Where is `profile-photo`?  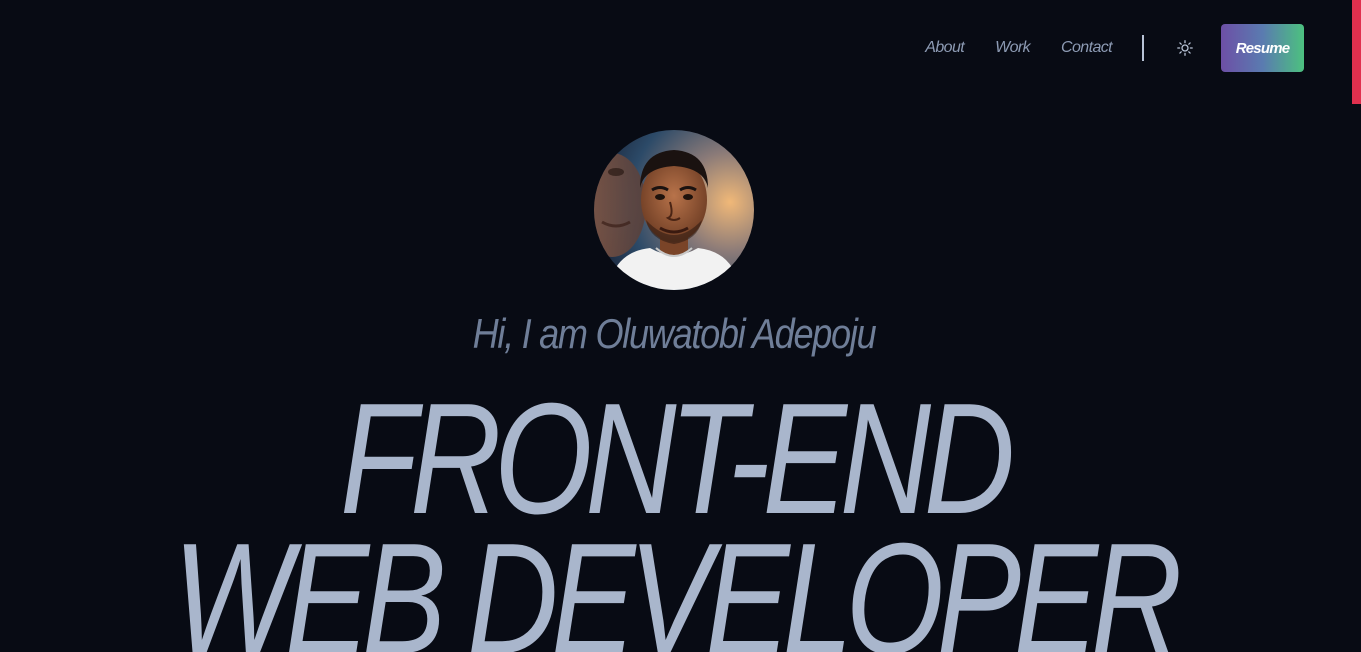 profile-photo is located at coordinates (674, 210).